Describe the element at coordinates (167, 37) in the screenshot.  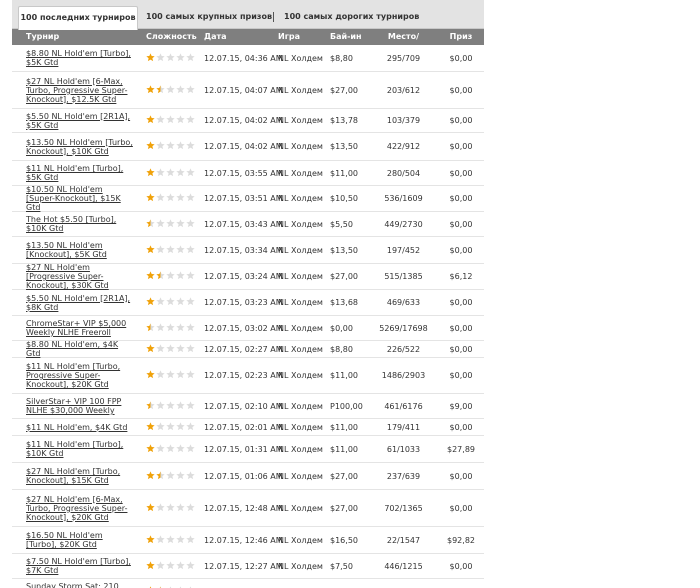
I see `header-difficulty: Сложность` at that location.